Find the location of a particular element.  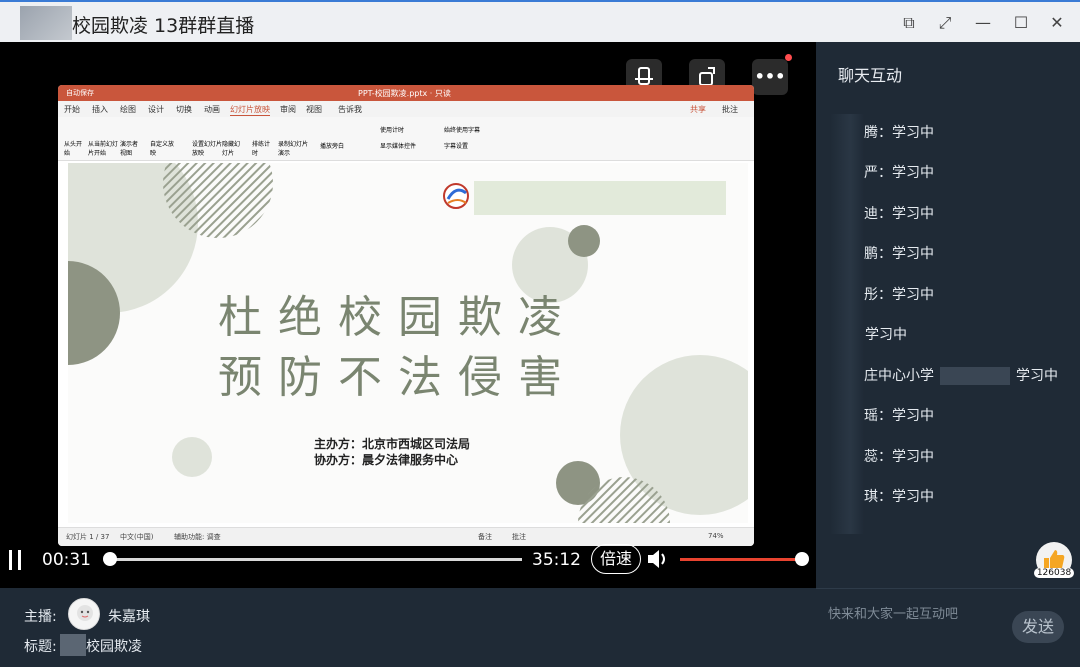

status-comments: 批注 is located at coordinates (519, 537).